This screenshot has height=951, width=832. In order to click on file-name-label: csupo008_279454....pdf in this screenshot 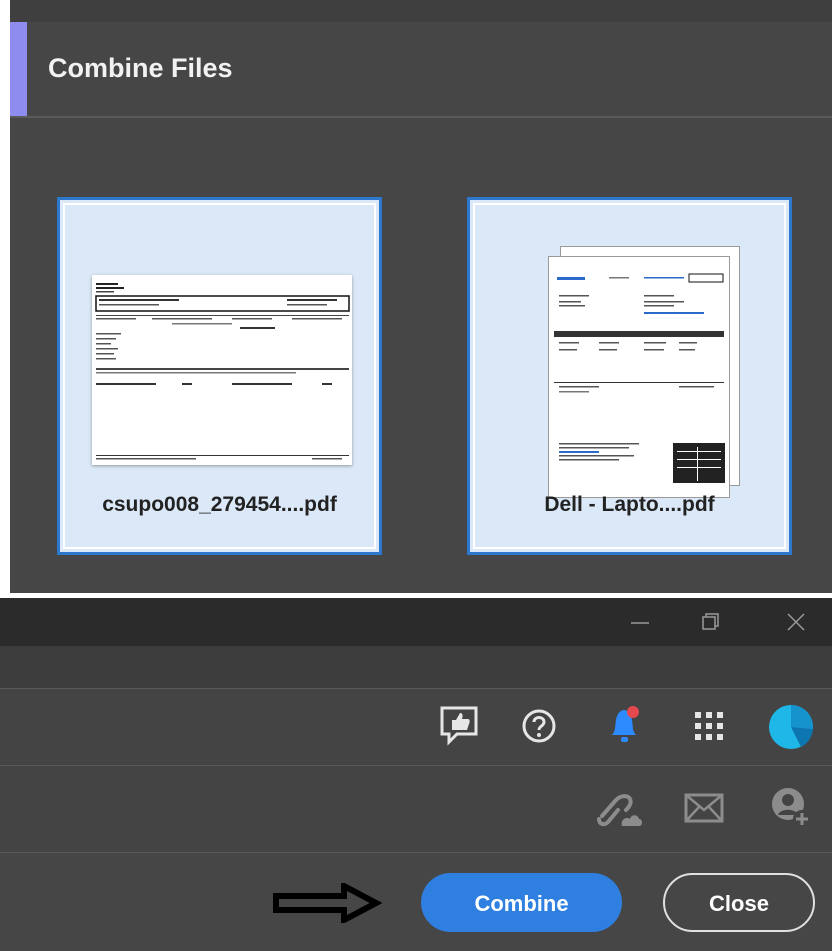, I will do `click(219, 504)`.